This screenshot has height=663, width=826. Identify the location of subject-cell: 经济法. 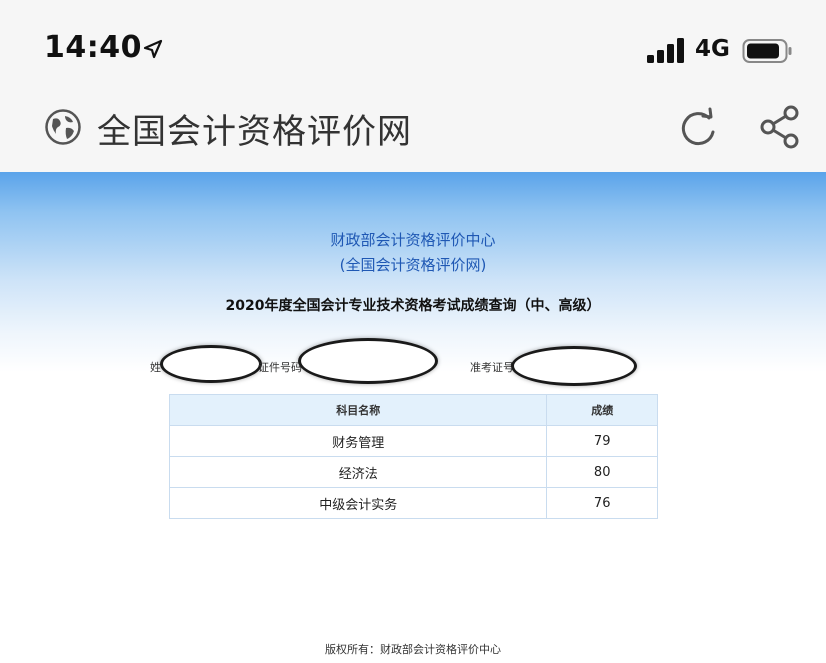
(358, 472).